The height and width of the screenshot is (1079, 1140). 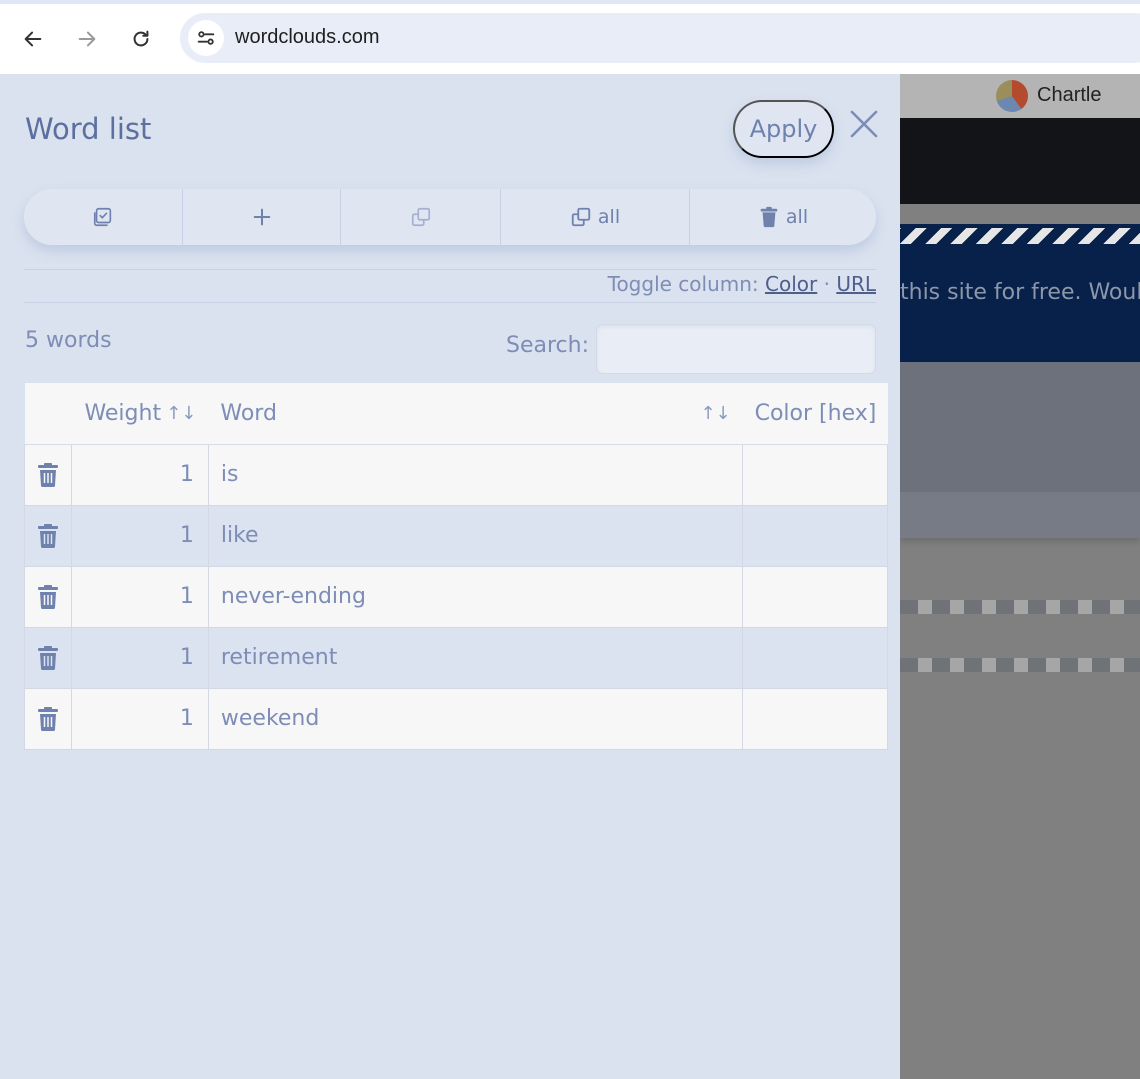 What do you see at coordinates (660, 38) in the screenshot?
I see `address-bar: wordclouds.com` at bounding box center [660, 38].